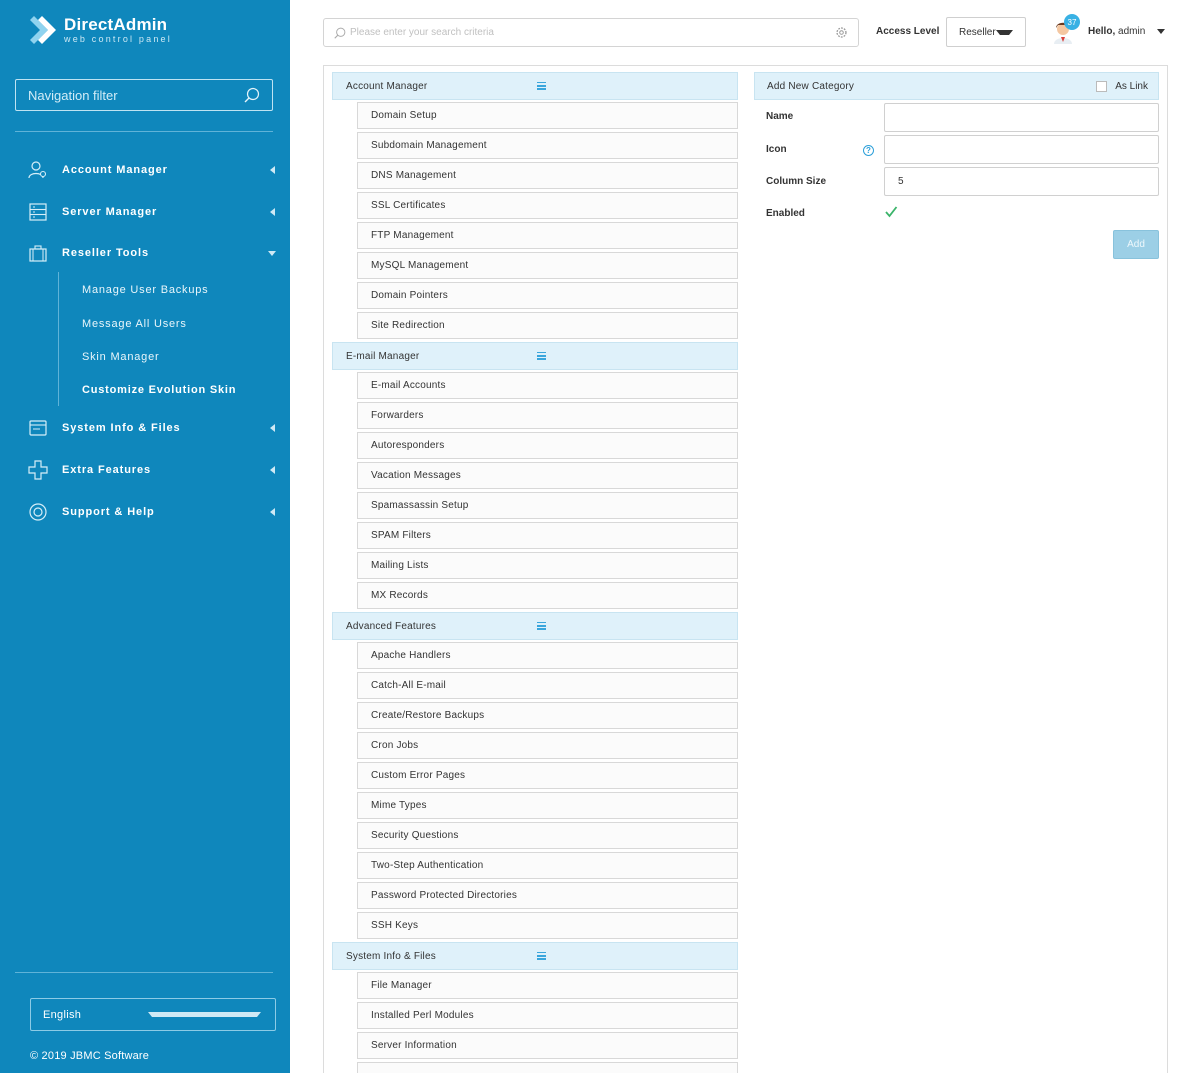 This screenshot has height=1073, width=1200. What do you see at coordinates (547, 595) in the screenshot?
I see `category-item: MX Records` at bounding box center [547, 595].